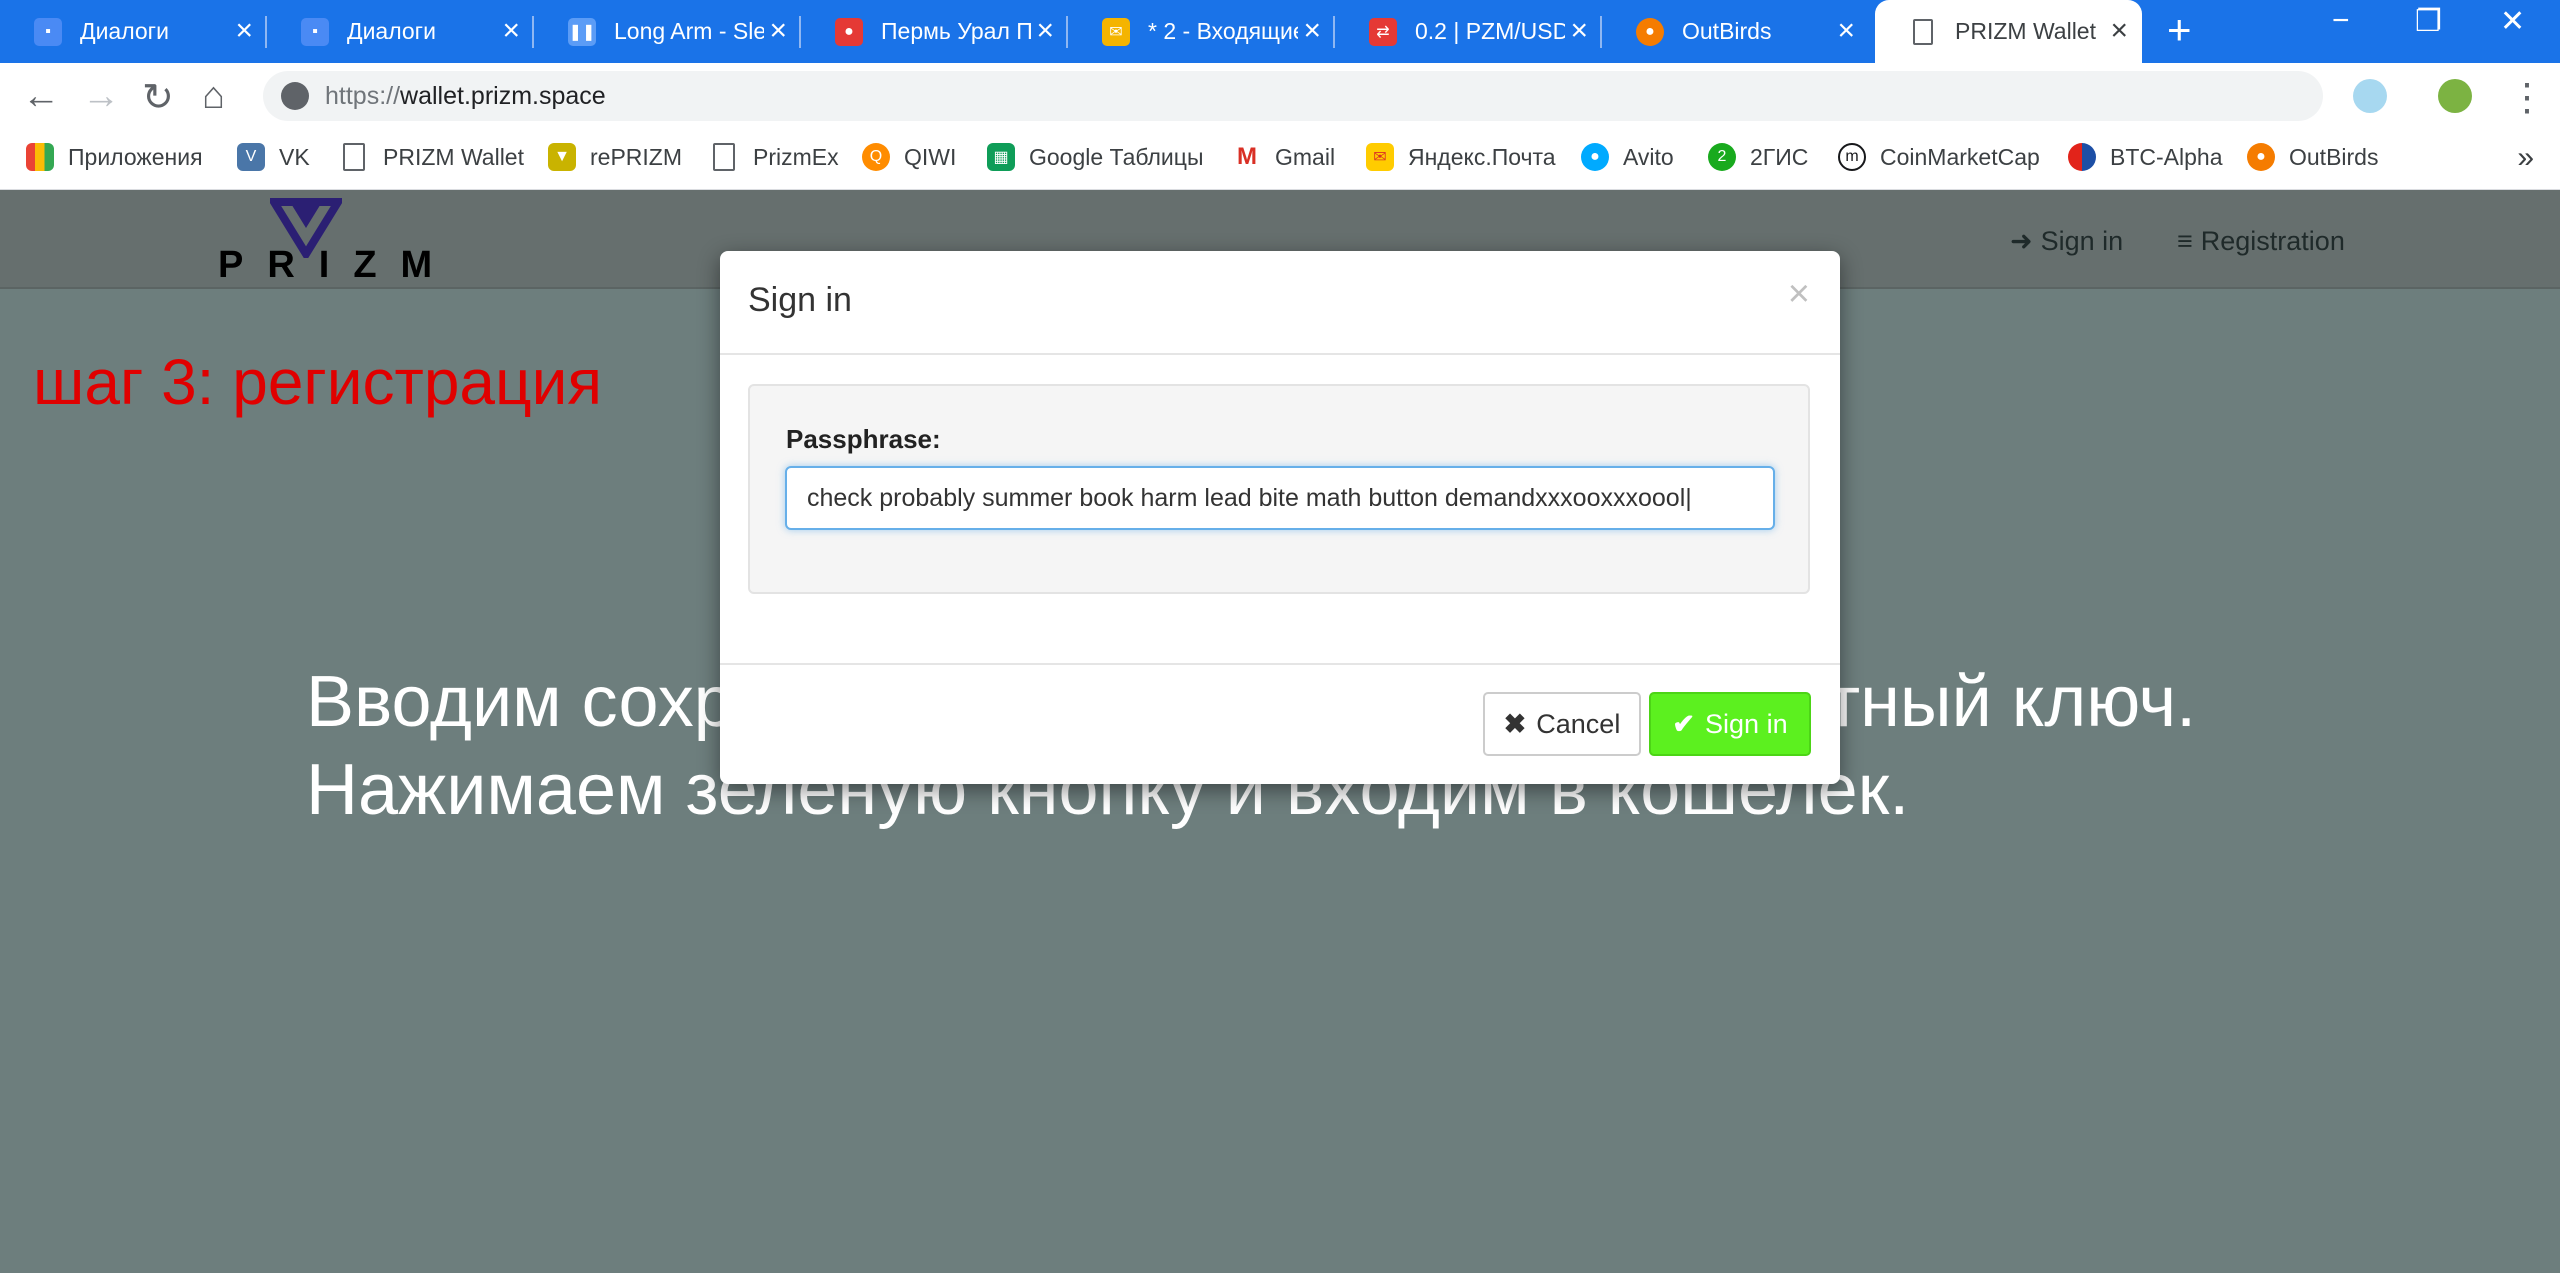 The width and height of the screenshot is (2560, 1281). I want to click on bookmark-label: OutBirds, so click(2334, 156).